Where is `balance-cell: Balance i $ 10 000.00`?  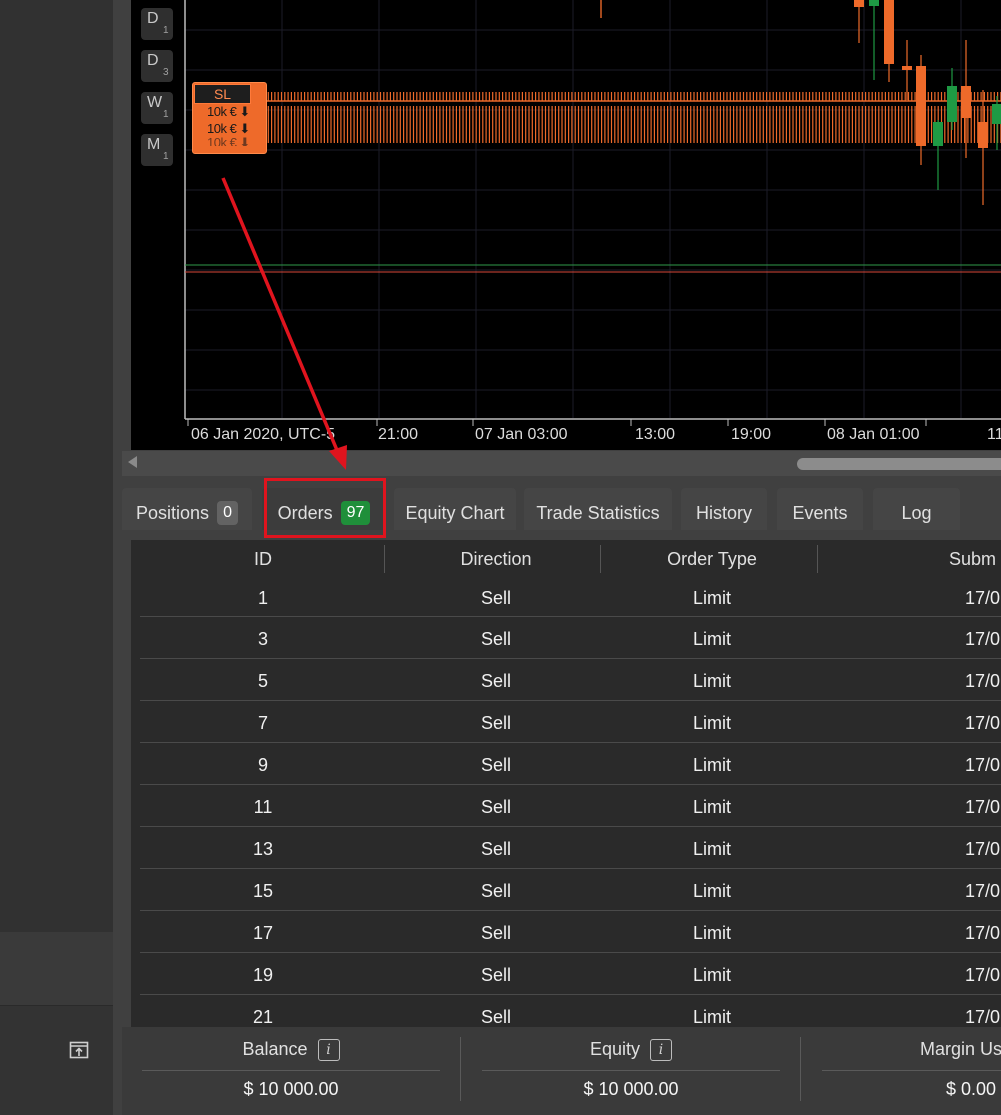 balance-cell: Balance i $ 10 000.00 is located at coordinates (291, 1071).